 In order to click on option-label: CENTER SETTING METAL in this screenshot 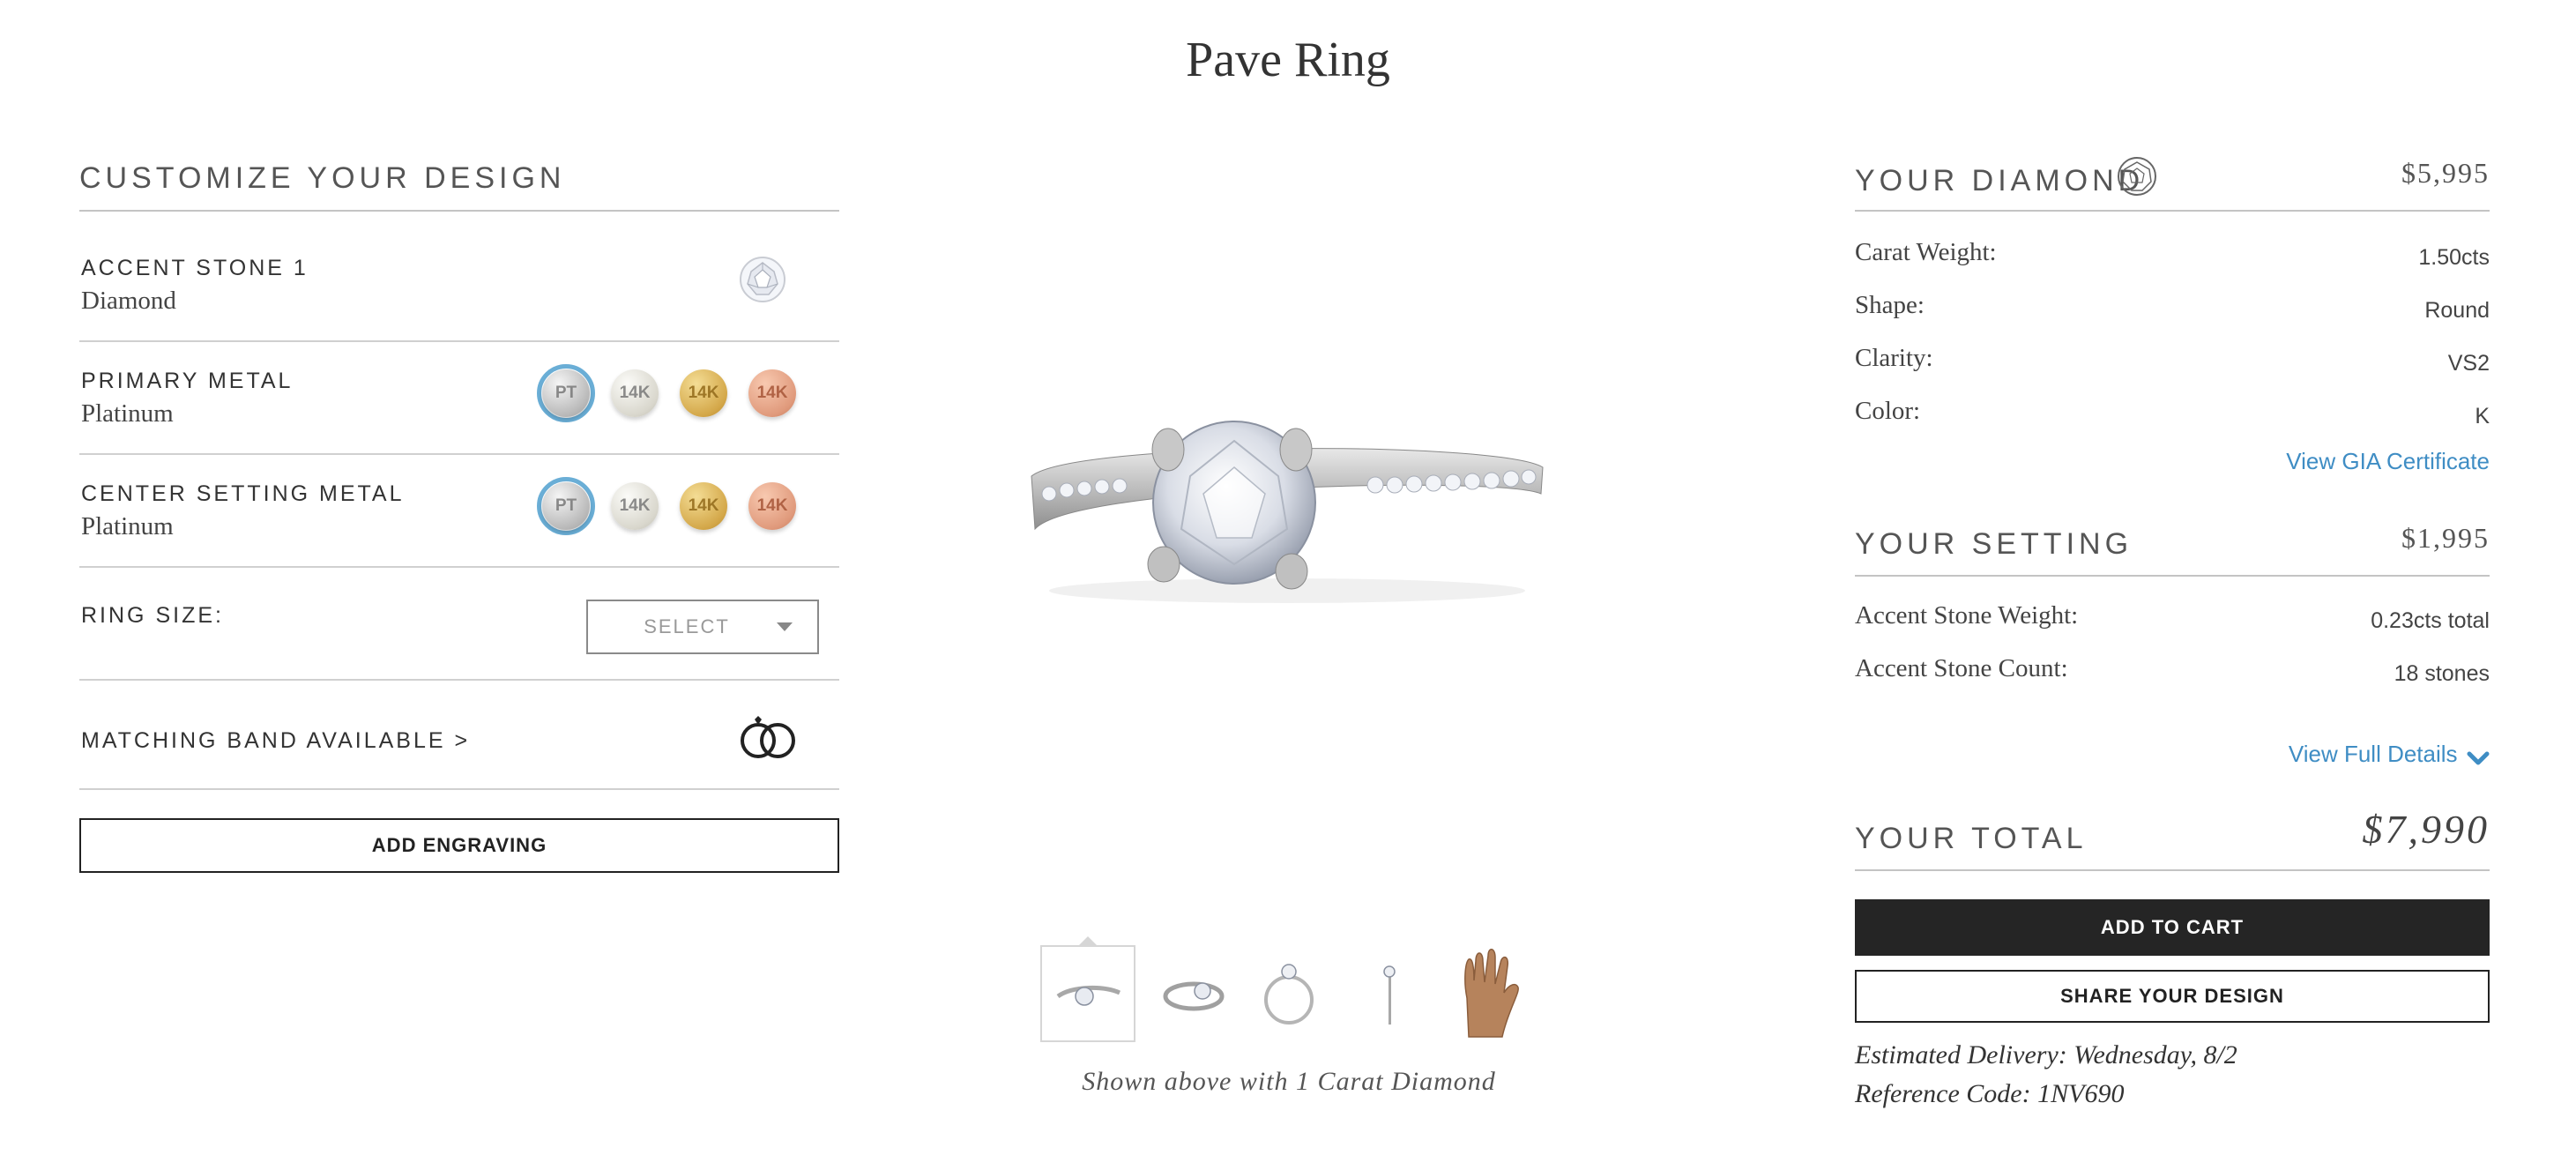, I will do `click(243, 493)`.